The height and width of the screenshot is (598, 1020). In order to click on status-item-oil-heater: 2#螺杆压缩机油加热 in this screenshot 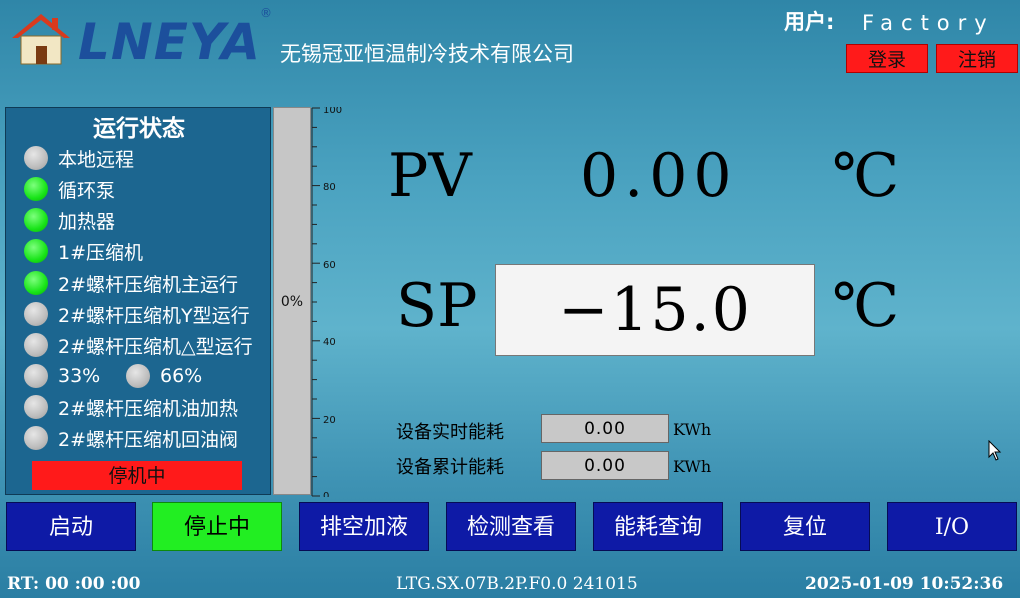, I will do `click(131, 407)`.